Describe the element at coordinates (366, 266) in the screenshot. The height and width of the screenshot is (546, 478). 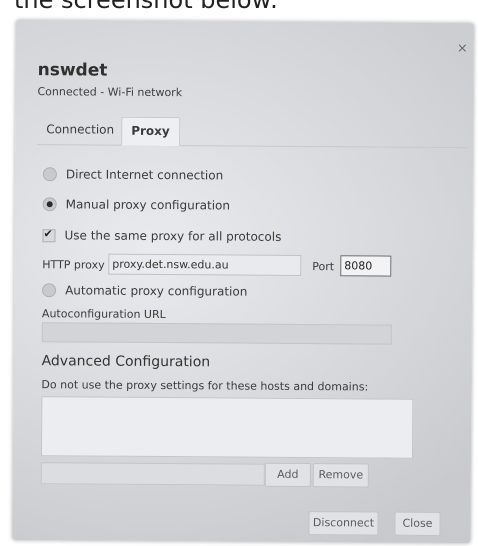
I see `port-input: 8080` at that location.